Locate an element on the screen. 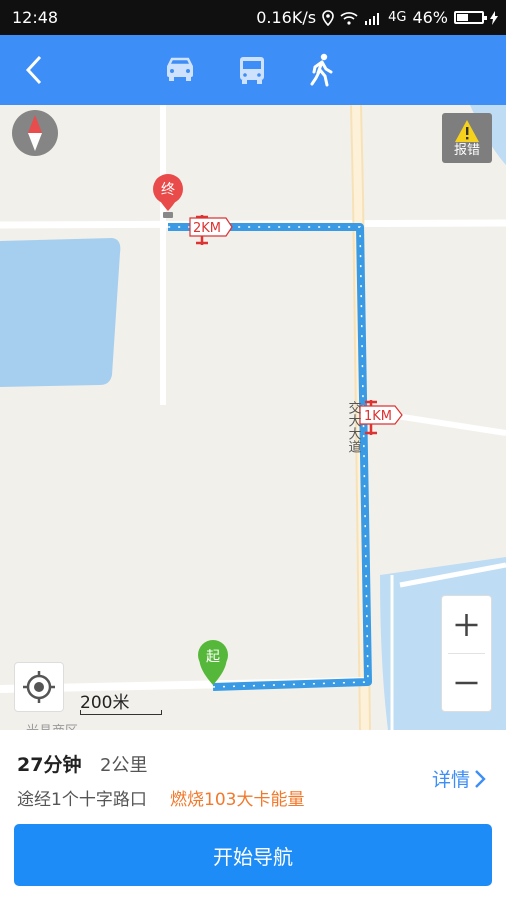 The width and height of the screenshot is (506, 900). svg-text: 终 is located at coordinates (168, 190).